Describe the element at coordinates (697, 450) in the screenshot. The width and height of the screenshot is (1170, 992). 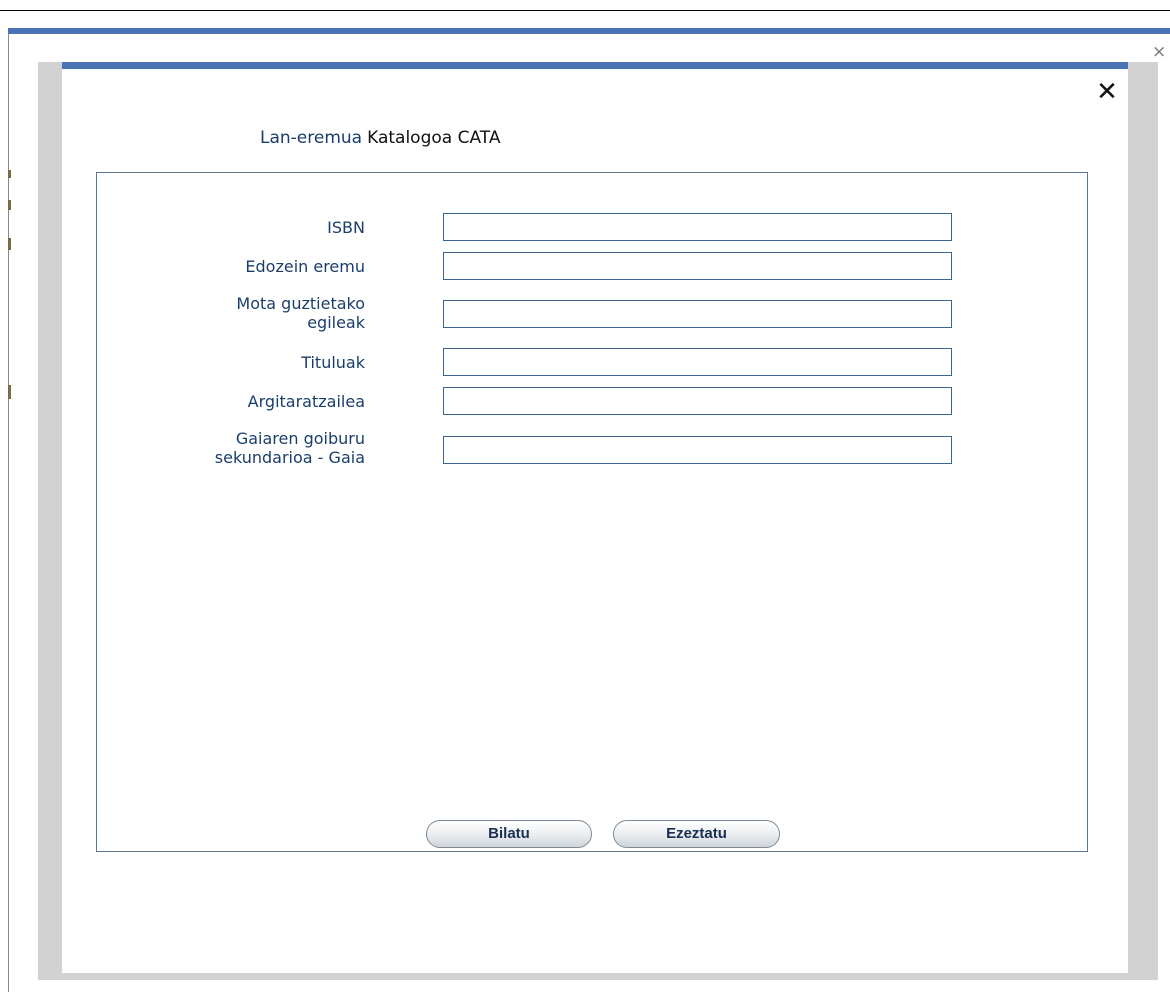
I see `subject-input` at that location.